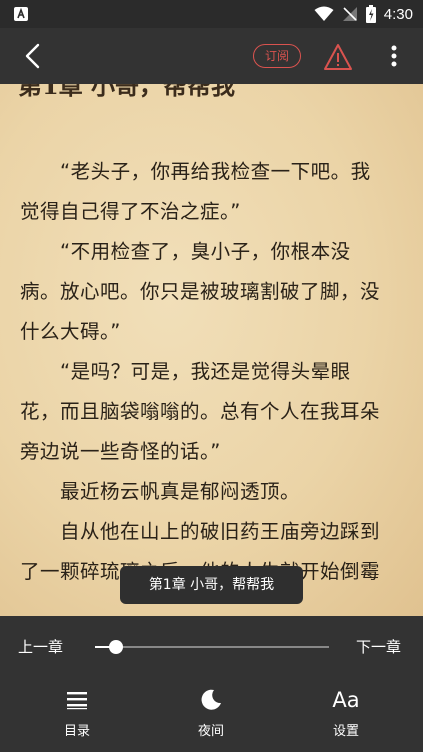 The height and width of the screenshot is (752, 423). I want to click on wifi-icon, so click(324, 13).